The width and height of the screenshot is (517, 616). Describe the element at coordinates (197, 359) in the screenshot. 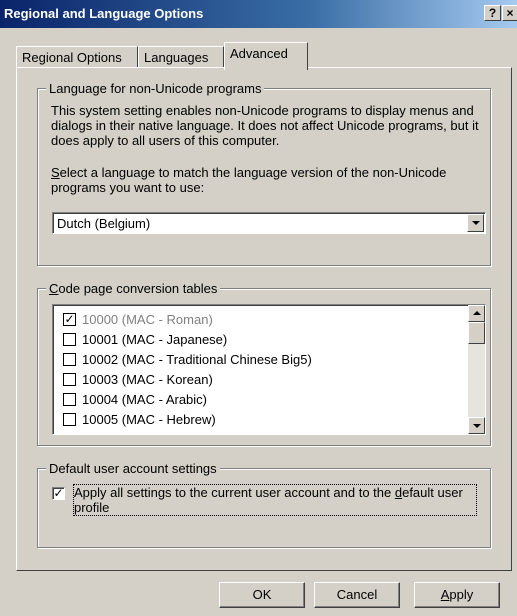

I see `list-item-label: 10002 (MAC - Traditional Chinese Big5)` at that location.